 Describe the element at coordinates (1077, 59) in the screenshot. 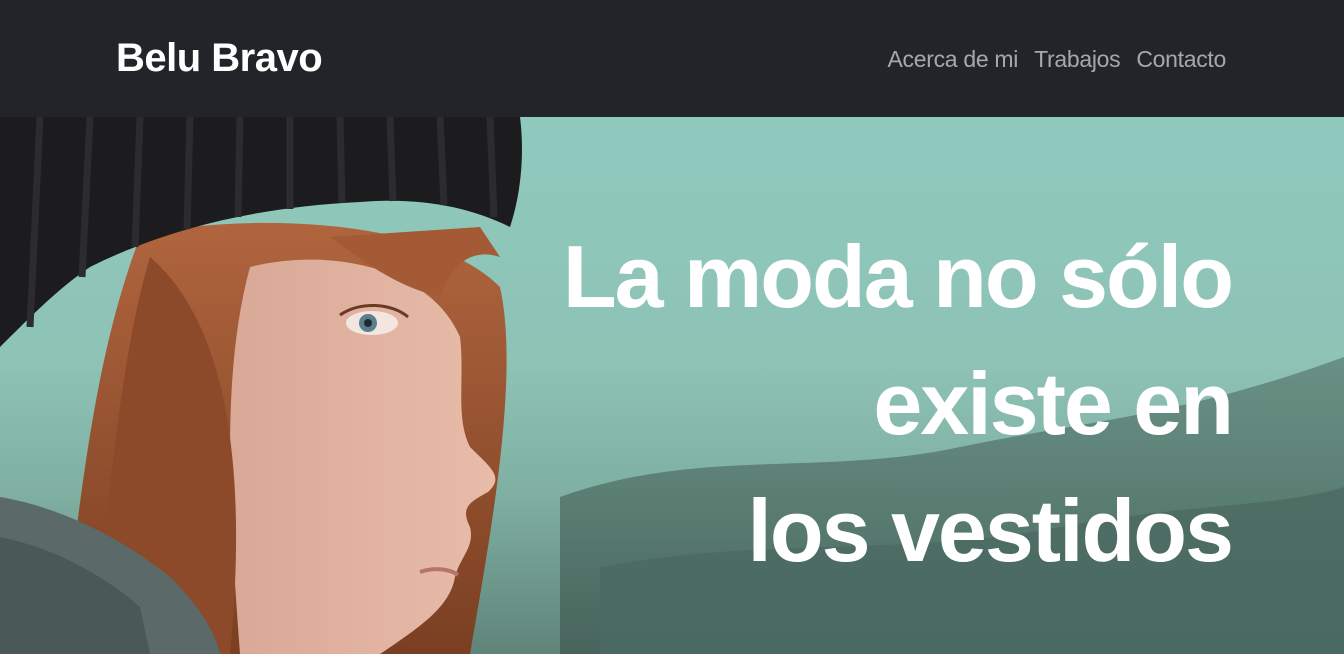

I see `nav-link-trabajos: Trabajos` at that location.